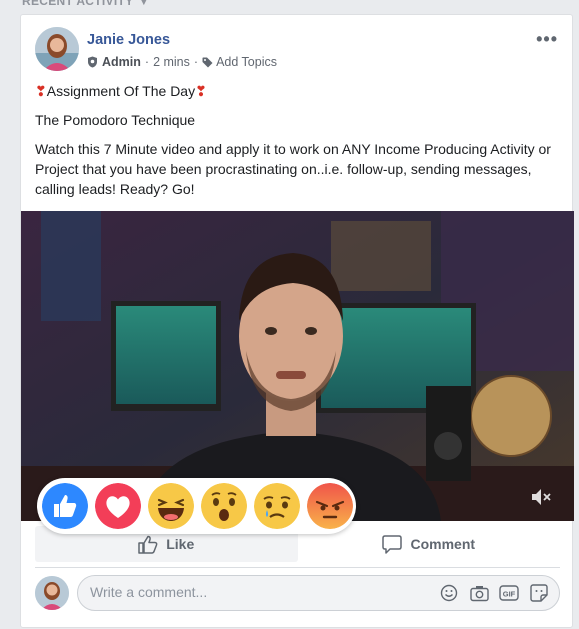  Describe the element at coordinates (449, 593) in the screenshot. I see `emoji-icon` at that location.